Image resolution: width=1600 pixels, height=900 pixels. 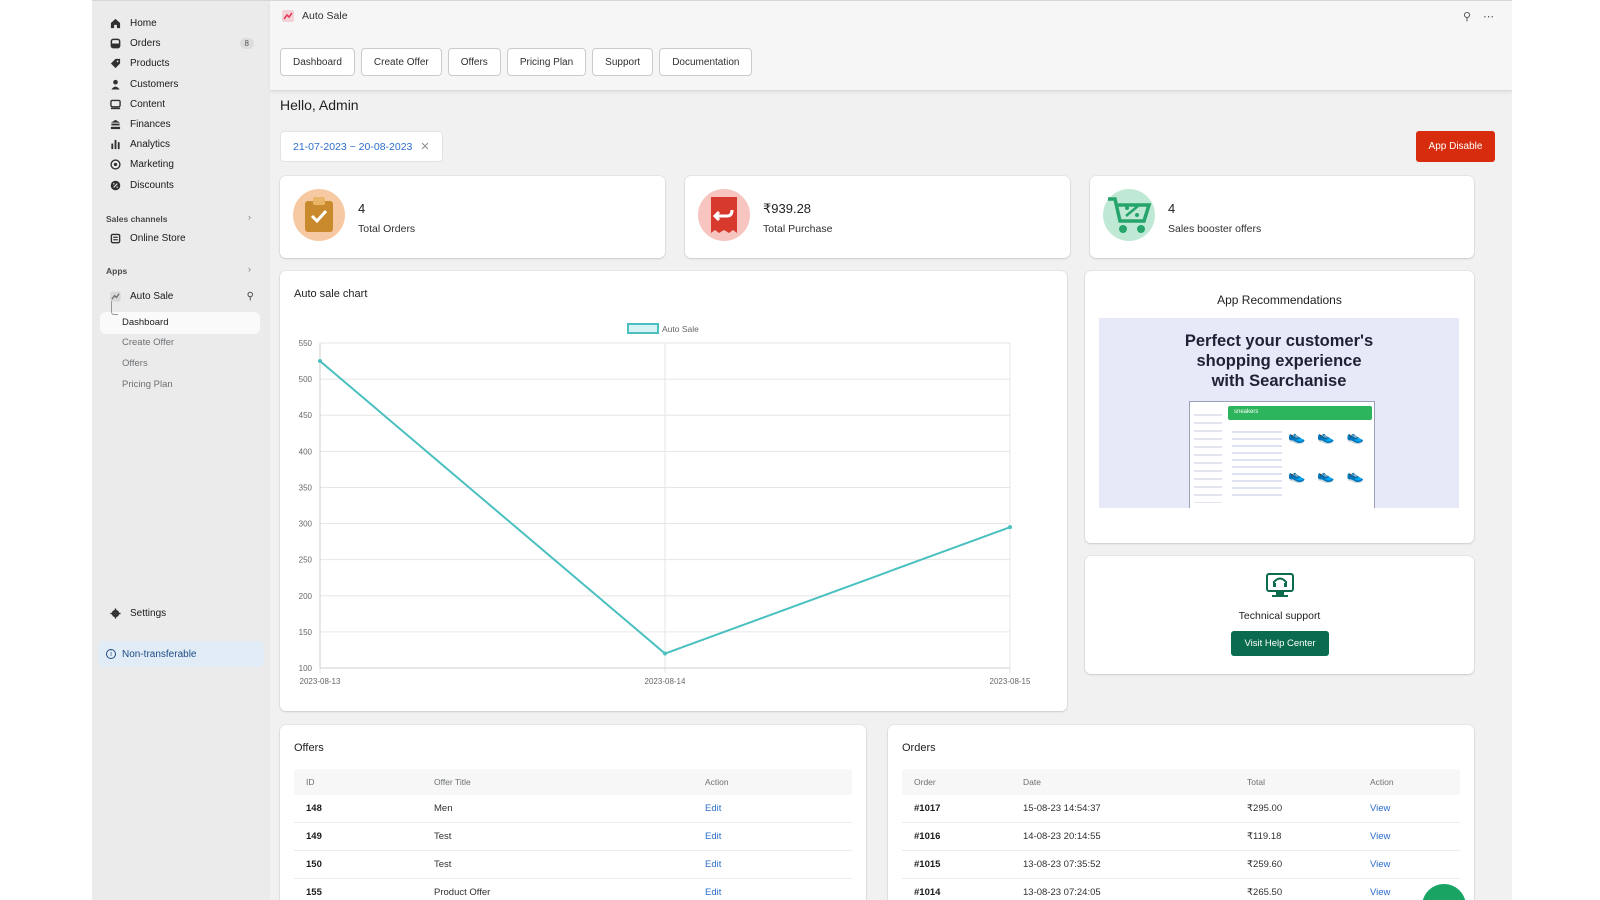 I want to click on sidebar-item-discounts: Discounts, so click(x=180, y=185).